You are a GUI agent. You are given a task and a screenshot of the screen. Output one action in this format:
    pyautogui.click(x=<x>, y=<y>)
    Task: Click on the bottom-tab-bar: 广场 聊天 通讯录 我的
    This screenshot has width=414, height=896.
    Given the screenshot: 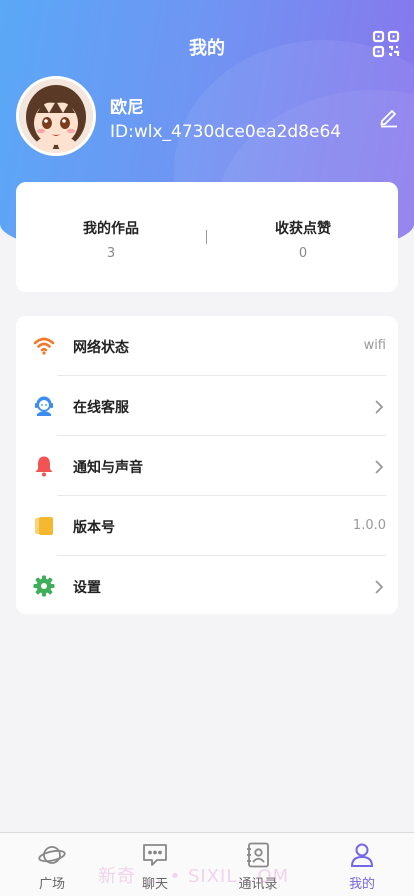 What is the action you would take?
    pyautogui.click(x=207, y=864)
    